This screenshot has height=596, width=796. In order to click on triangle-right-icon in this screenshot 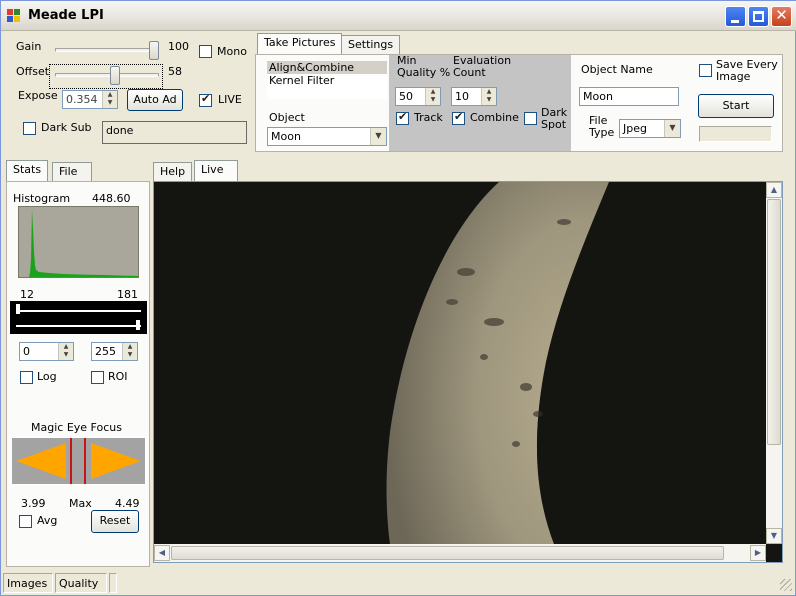, I will do `click(116, 461)`.